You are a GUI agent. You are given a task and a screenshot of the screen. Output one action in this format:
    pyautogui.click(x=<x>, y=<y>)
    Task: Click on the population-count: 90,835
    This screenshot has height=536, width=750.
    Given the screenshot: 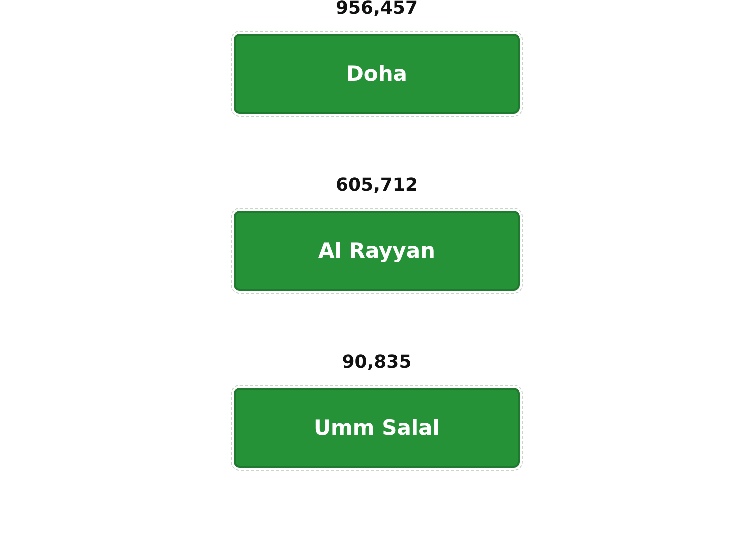 What is the action you would take?
    pyautogui.click(x=377, y=363)
    